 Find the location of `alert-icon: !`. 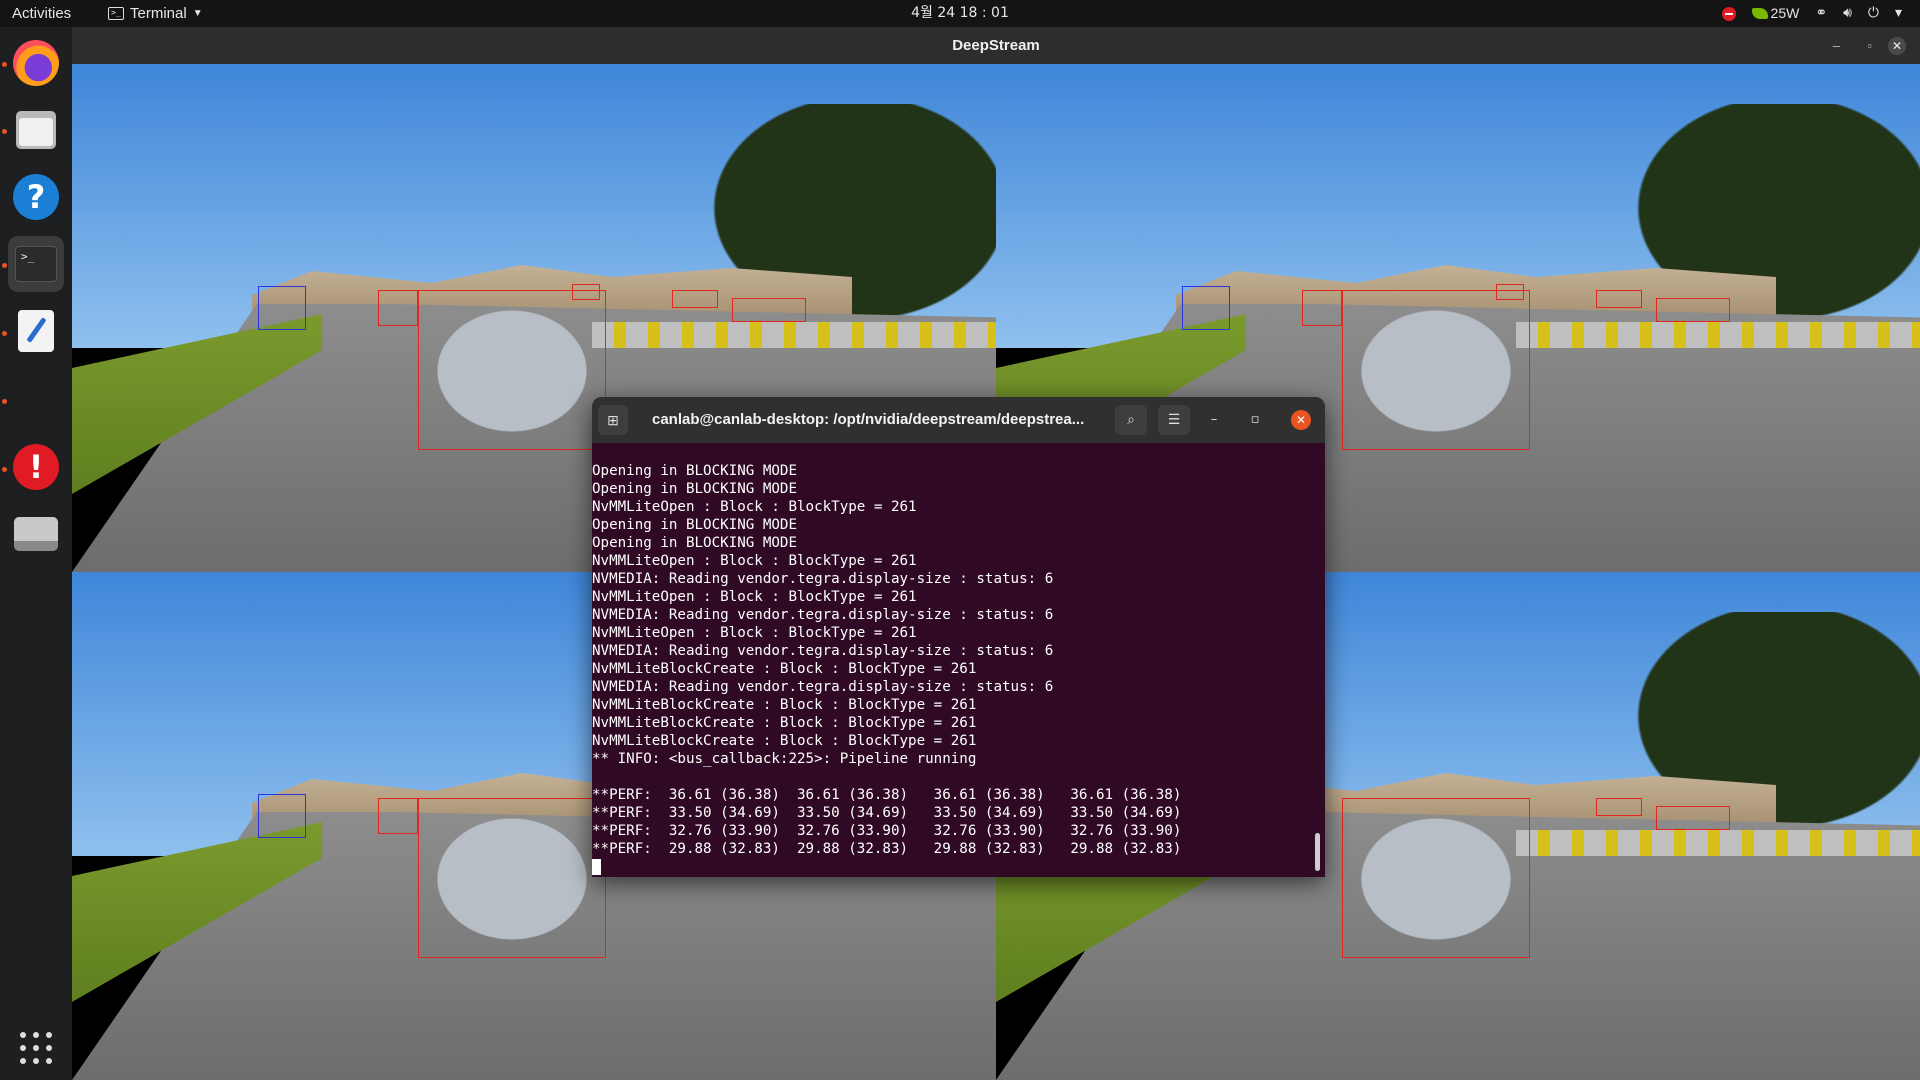

alert-icon: ! is located at coordinates (36, 467).